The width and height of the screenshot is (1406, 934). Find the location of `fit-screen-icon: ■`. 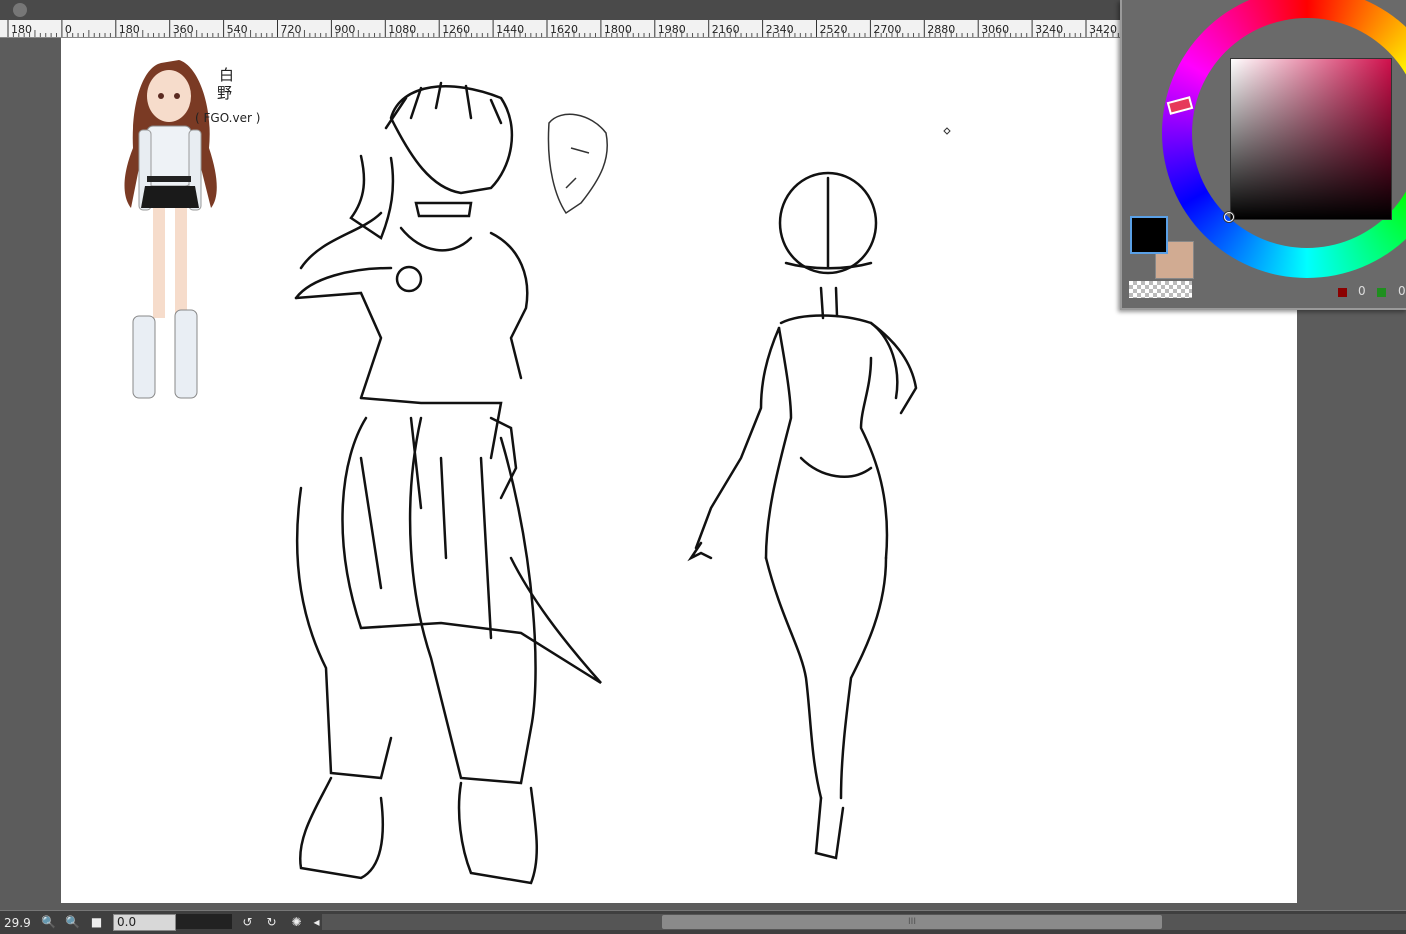

fit-screen-icon: ■ is located at coordinates (96, 922).